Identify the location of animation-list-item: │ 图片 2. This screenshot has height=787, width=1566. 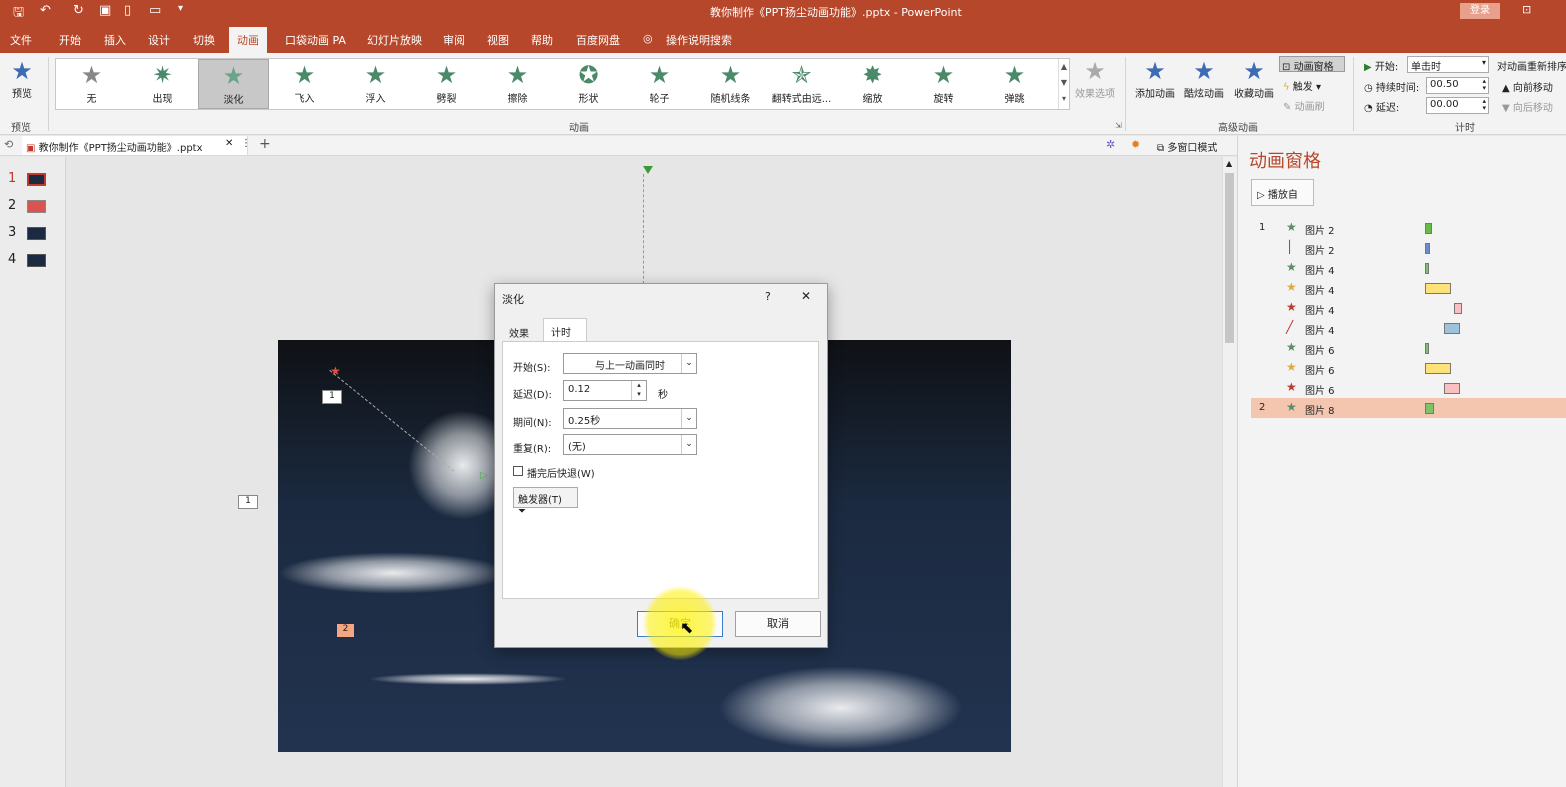
(1408, 248).